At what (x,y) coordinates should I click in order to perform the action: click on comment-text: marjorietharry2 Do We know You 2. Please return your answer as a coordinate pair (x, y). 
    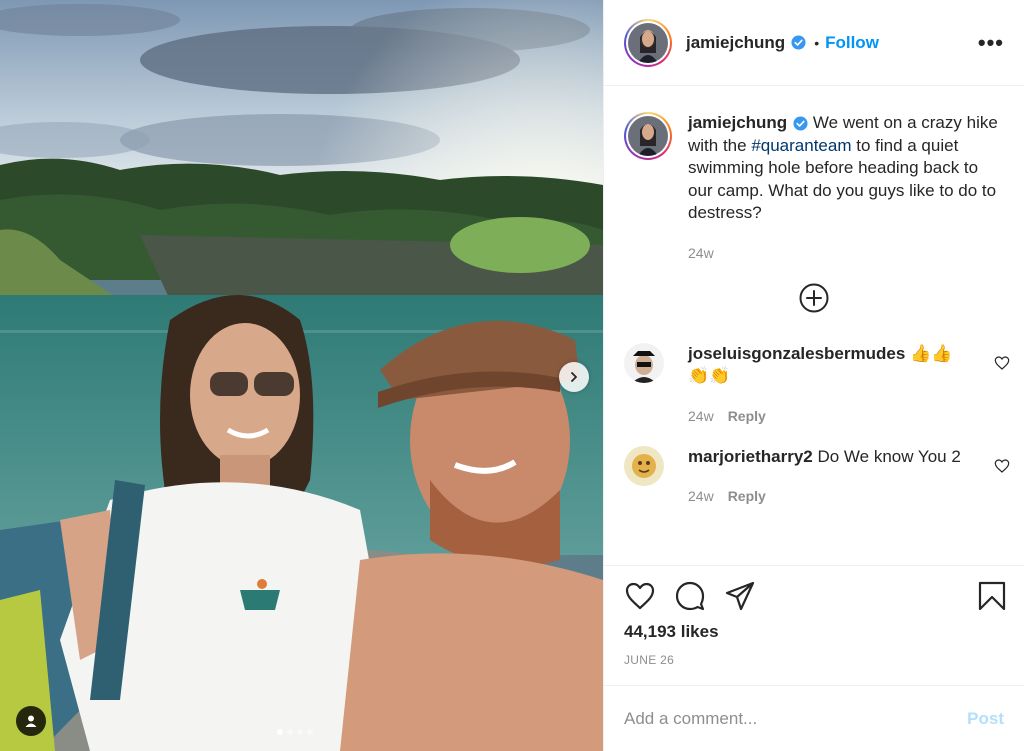
    Looking at the image, I should click on (826, 457).